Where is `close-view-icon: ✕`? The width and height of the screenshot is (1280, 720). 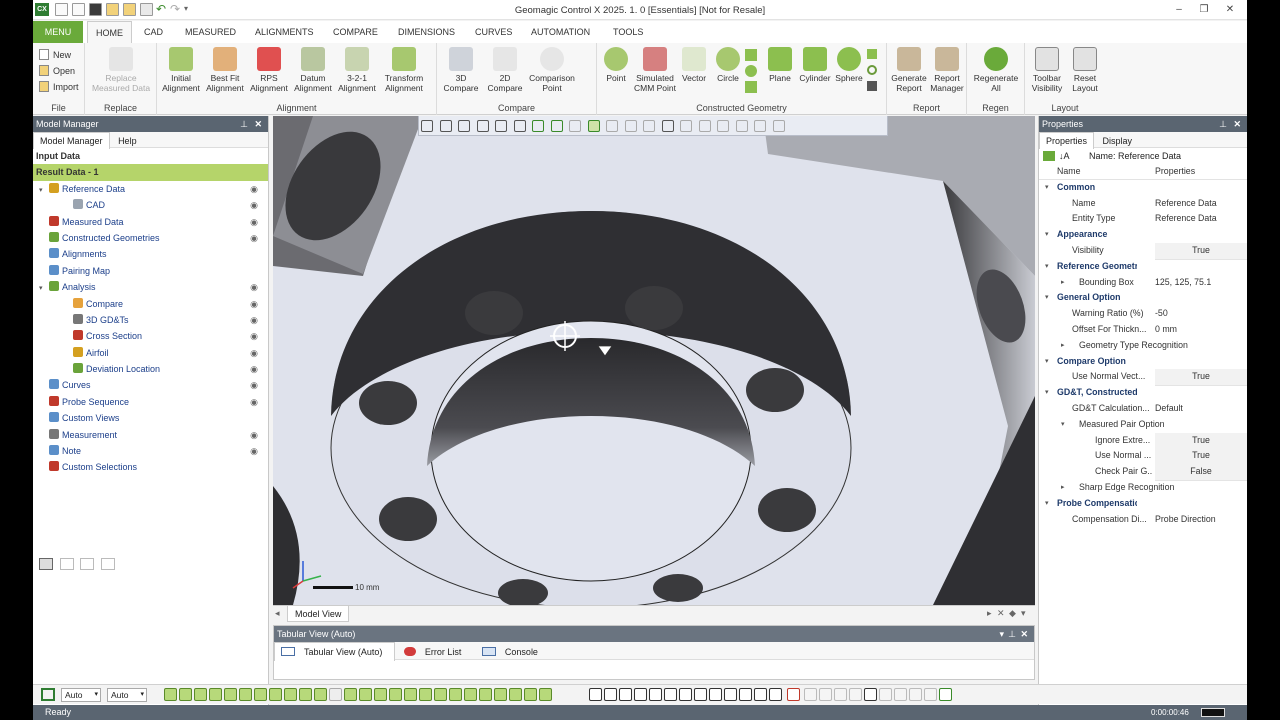 close-view-icon: ✕ is located at coordinates (1001, 613).